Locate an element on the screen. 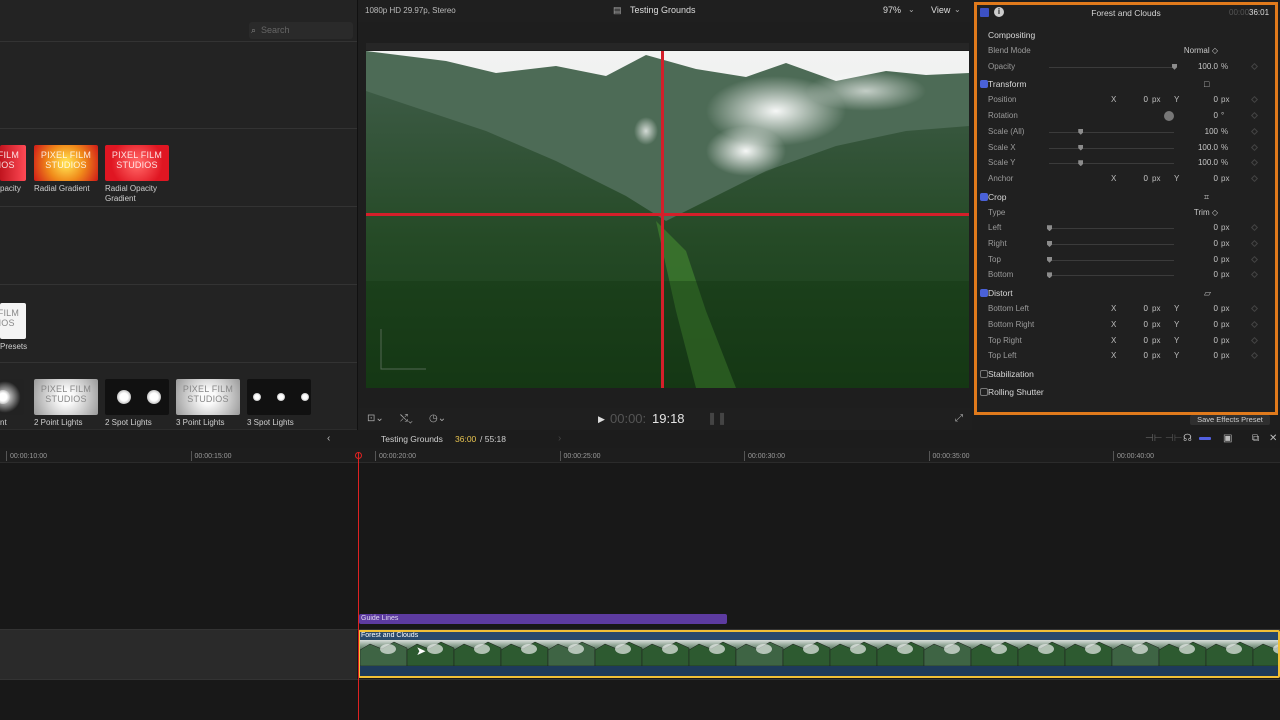 The height and width of the screenshot is (720, 1280). view-menu: View is located at coordinates (940, 10).